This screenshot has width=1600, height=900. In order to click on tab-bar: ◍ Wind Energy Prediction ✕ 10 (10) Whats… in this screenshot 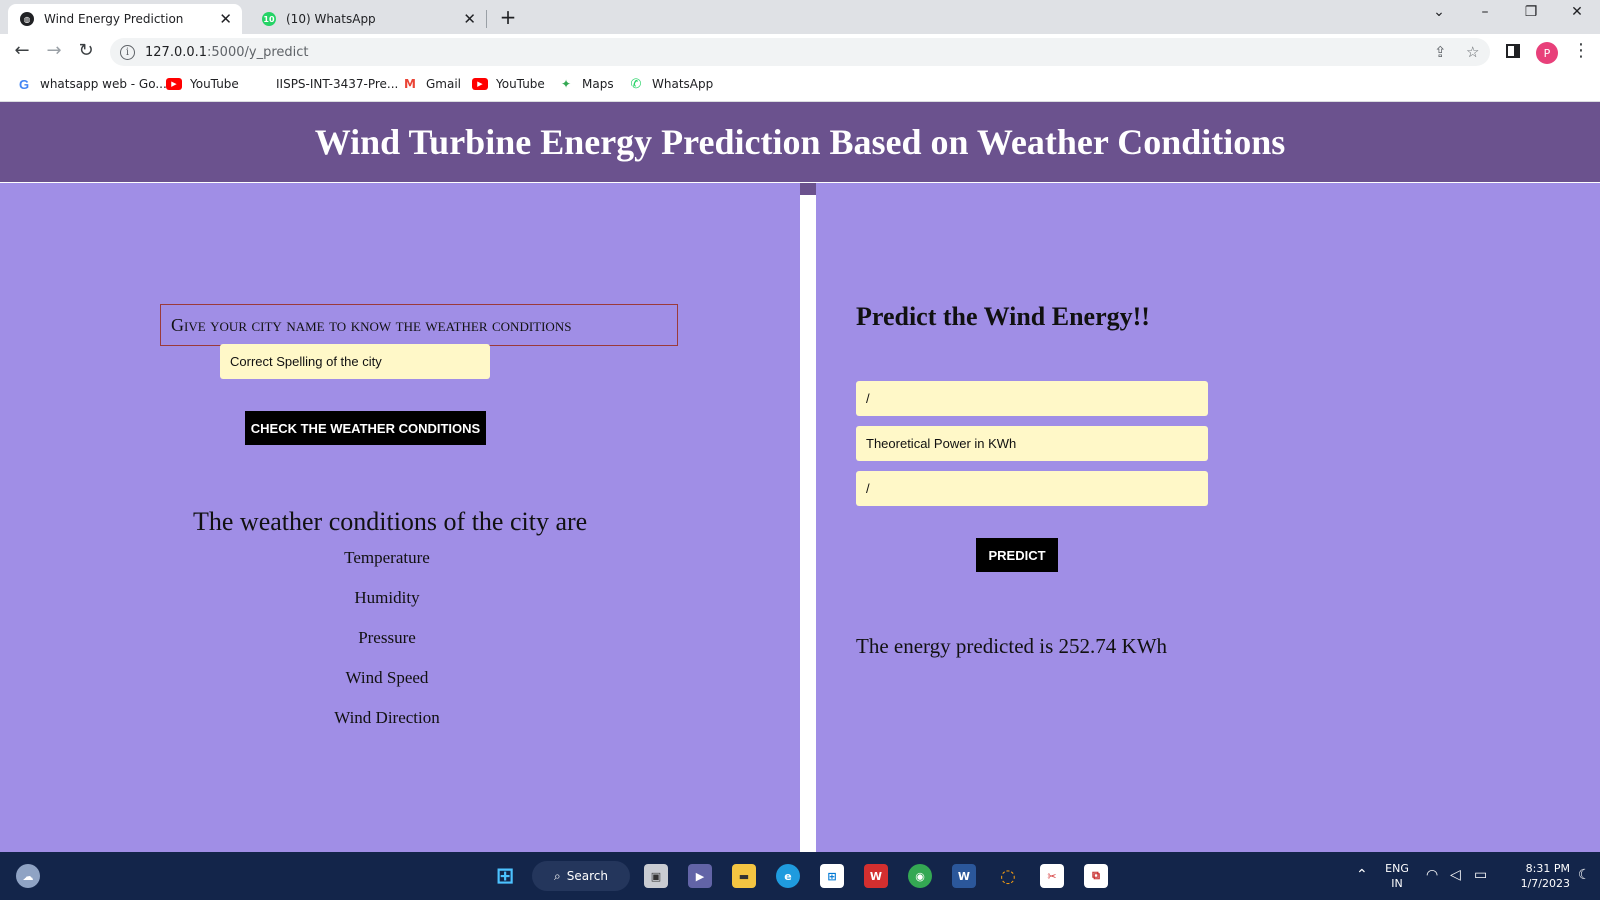, I will do `click(800, 17)`.